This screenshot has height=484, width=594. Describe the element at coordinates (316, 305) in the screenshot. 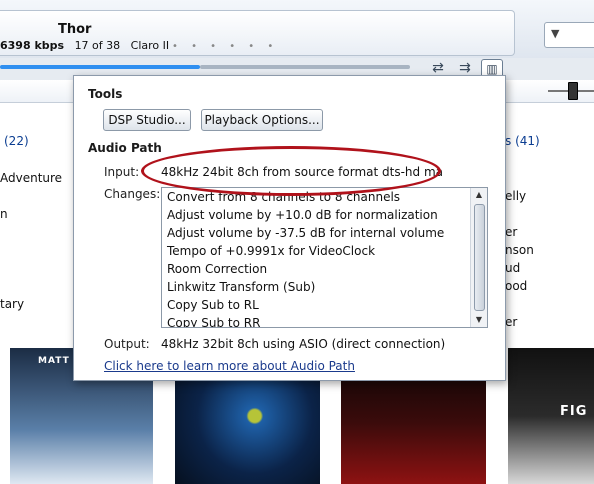

I see `change-item: Copy Sub to RL` at that location.